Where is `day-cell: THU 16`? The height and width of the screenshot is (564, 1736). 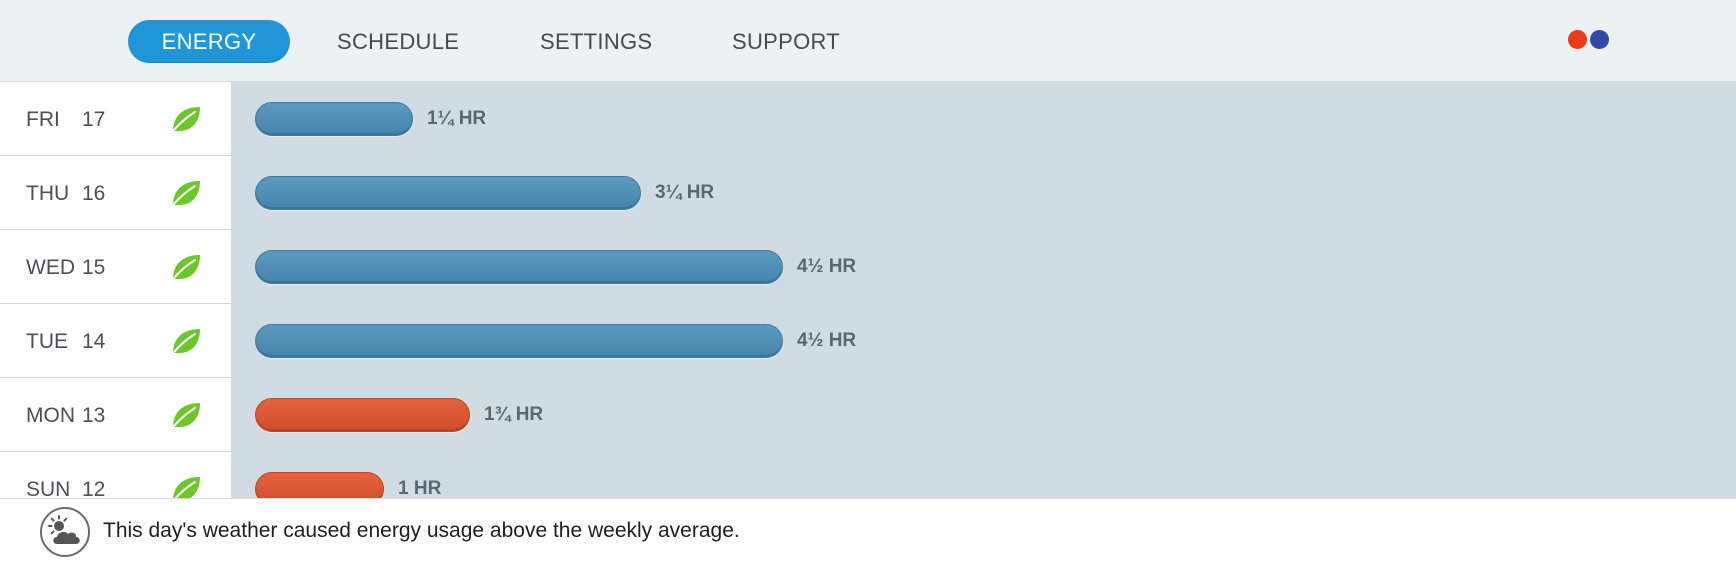
day-cell: THU 16 is located at coordinates (115, 193).